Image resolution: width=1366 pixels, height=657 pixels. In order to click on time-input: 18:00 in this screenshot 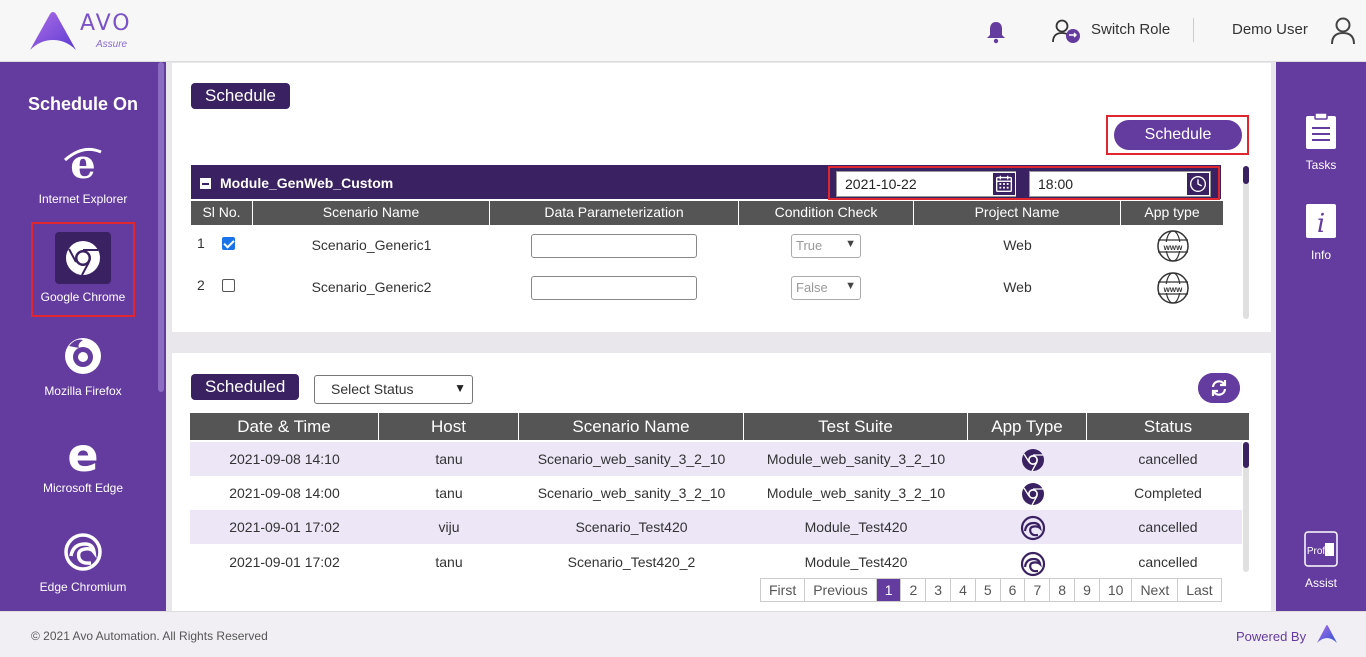, I will do `click(1120, 184)`.